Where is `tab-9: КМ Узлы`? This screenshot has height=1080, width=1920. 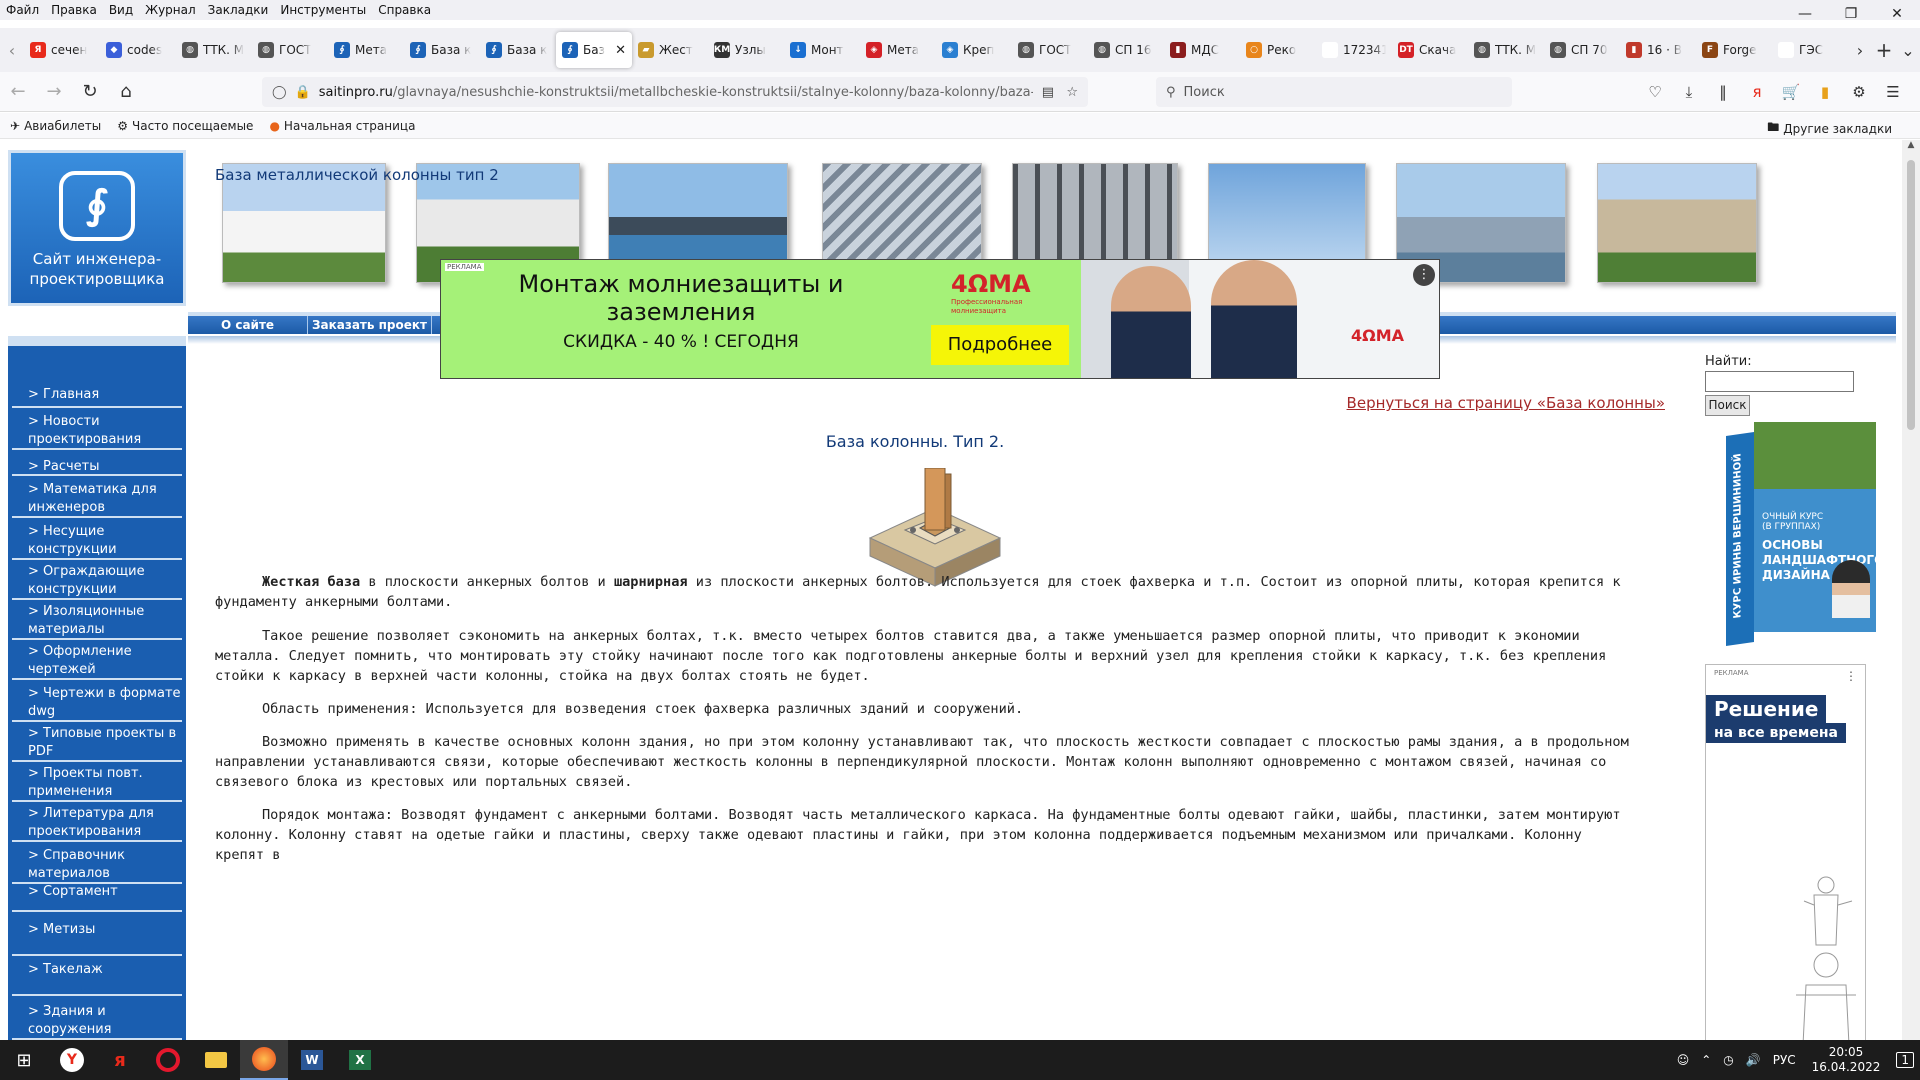 tab-9: КМ Узлы is located at coordinates (746, 50).